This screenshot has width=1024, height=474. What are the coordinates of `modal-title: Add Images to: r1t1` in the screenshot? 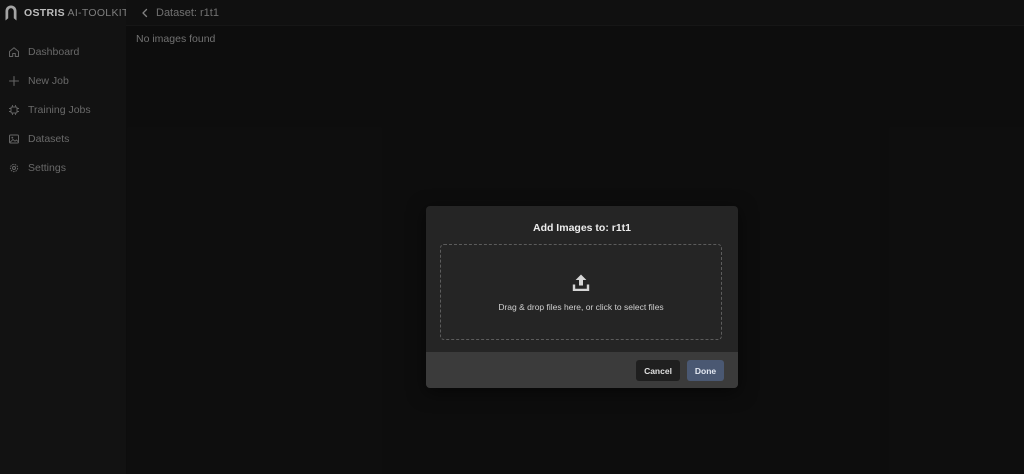 It's located at (582, 228).